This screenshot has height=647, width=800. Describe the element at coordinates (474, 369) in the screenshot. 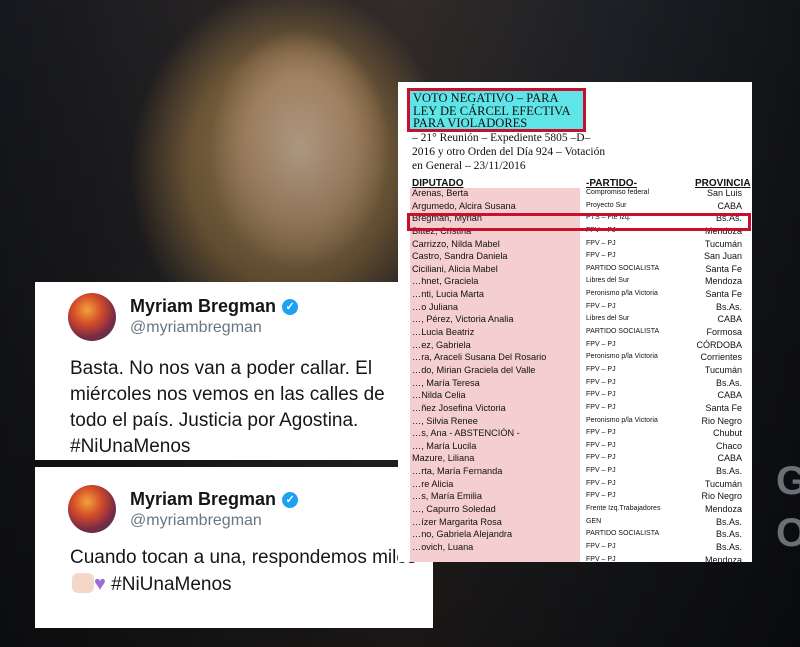

I see `cell-diputado: …do, Mirian Graciela del Valle` at that location.